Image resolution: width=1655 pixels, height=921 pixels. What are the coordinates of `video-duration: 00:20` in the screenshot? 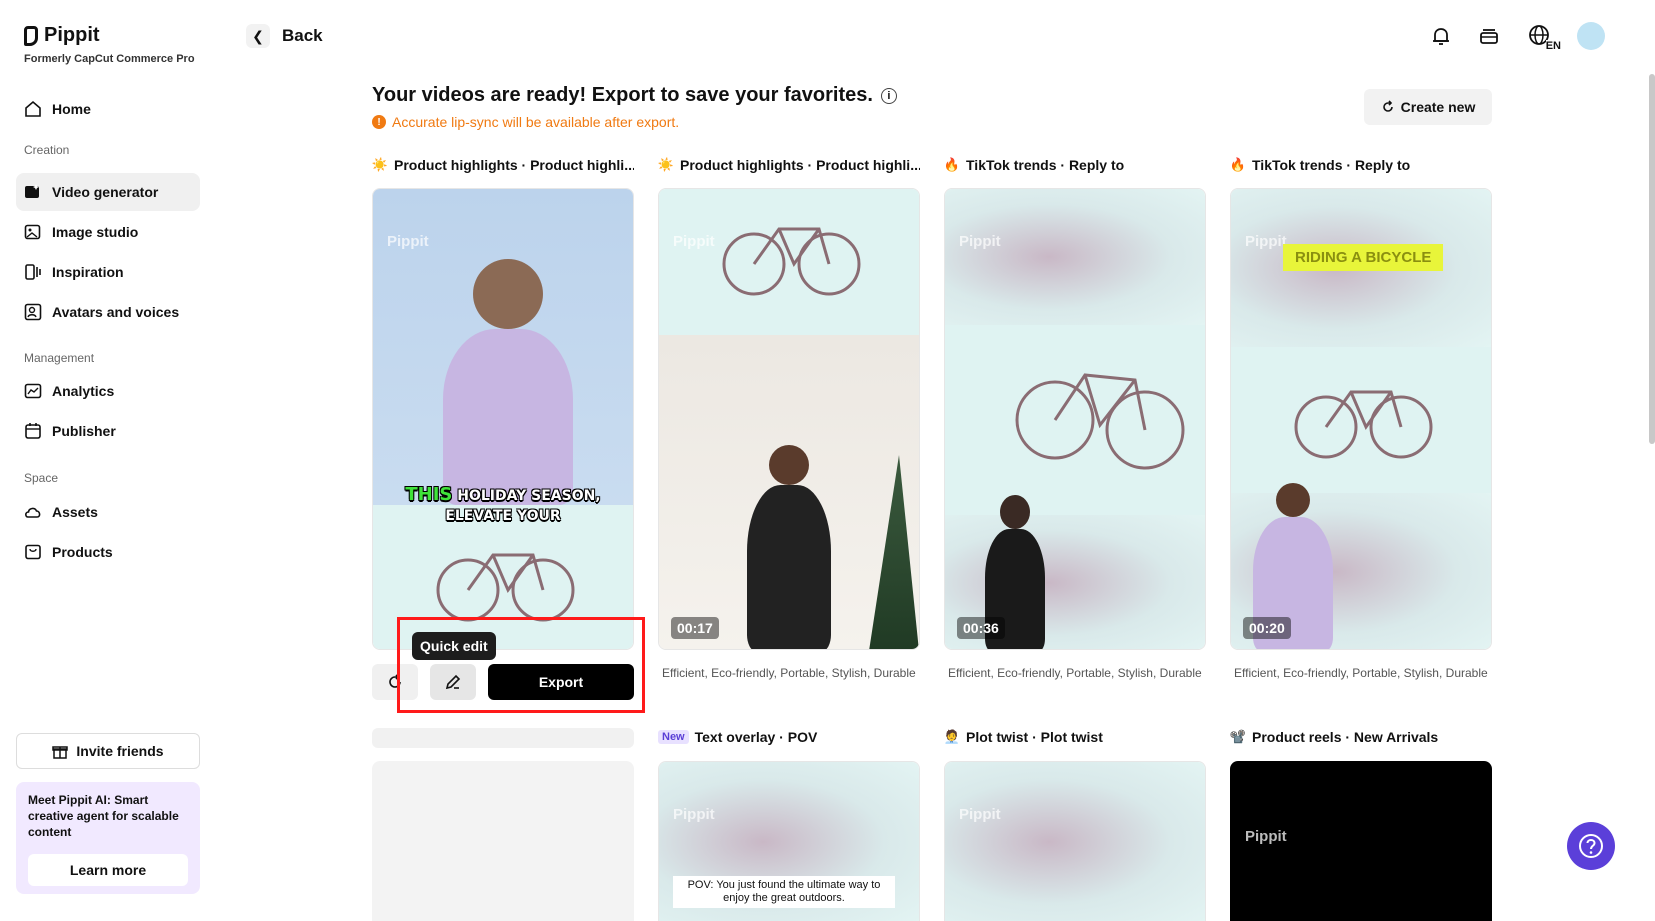 It's located at (1267, 628).